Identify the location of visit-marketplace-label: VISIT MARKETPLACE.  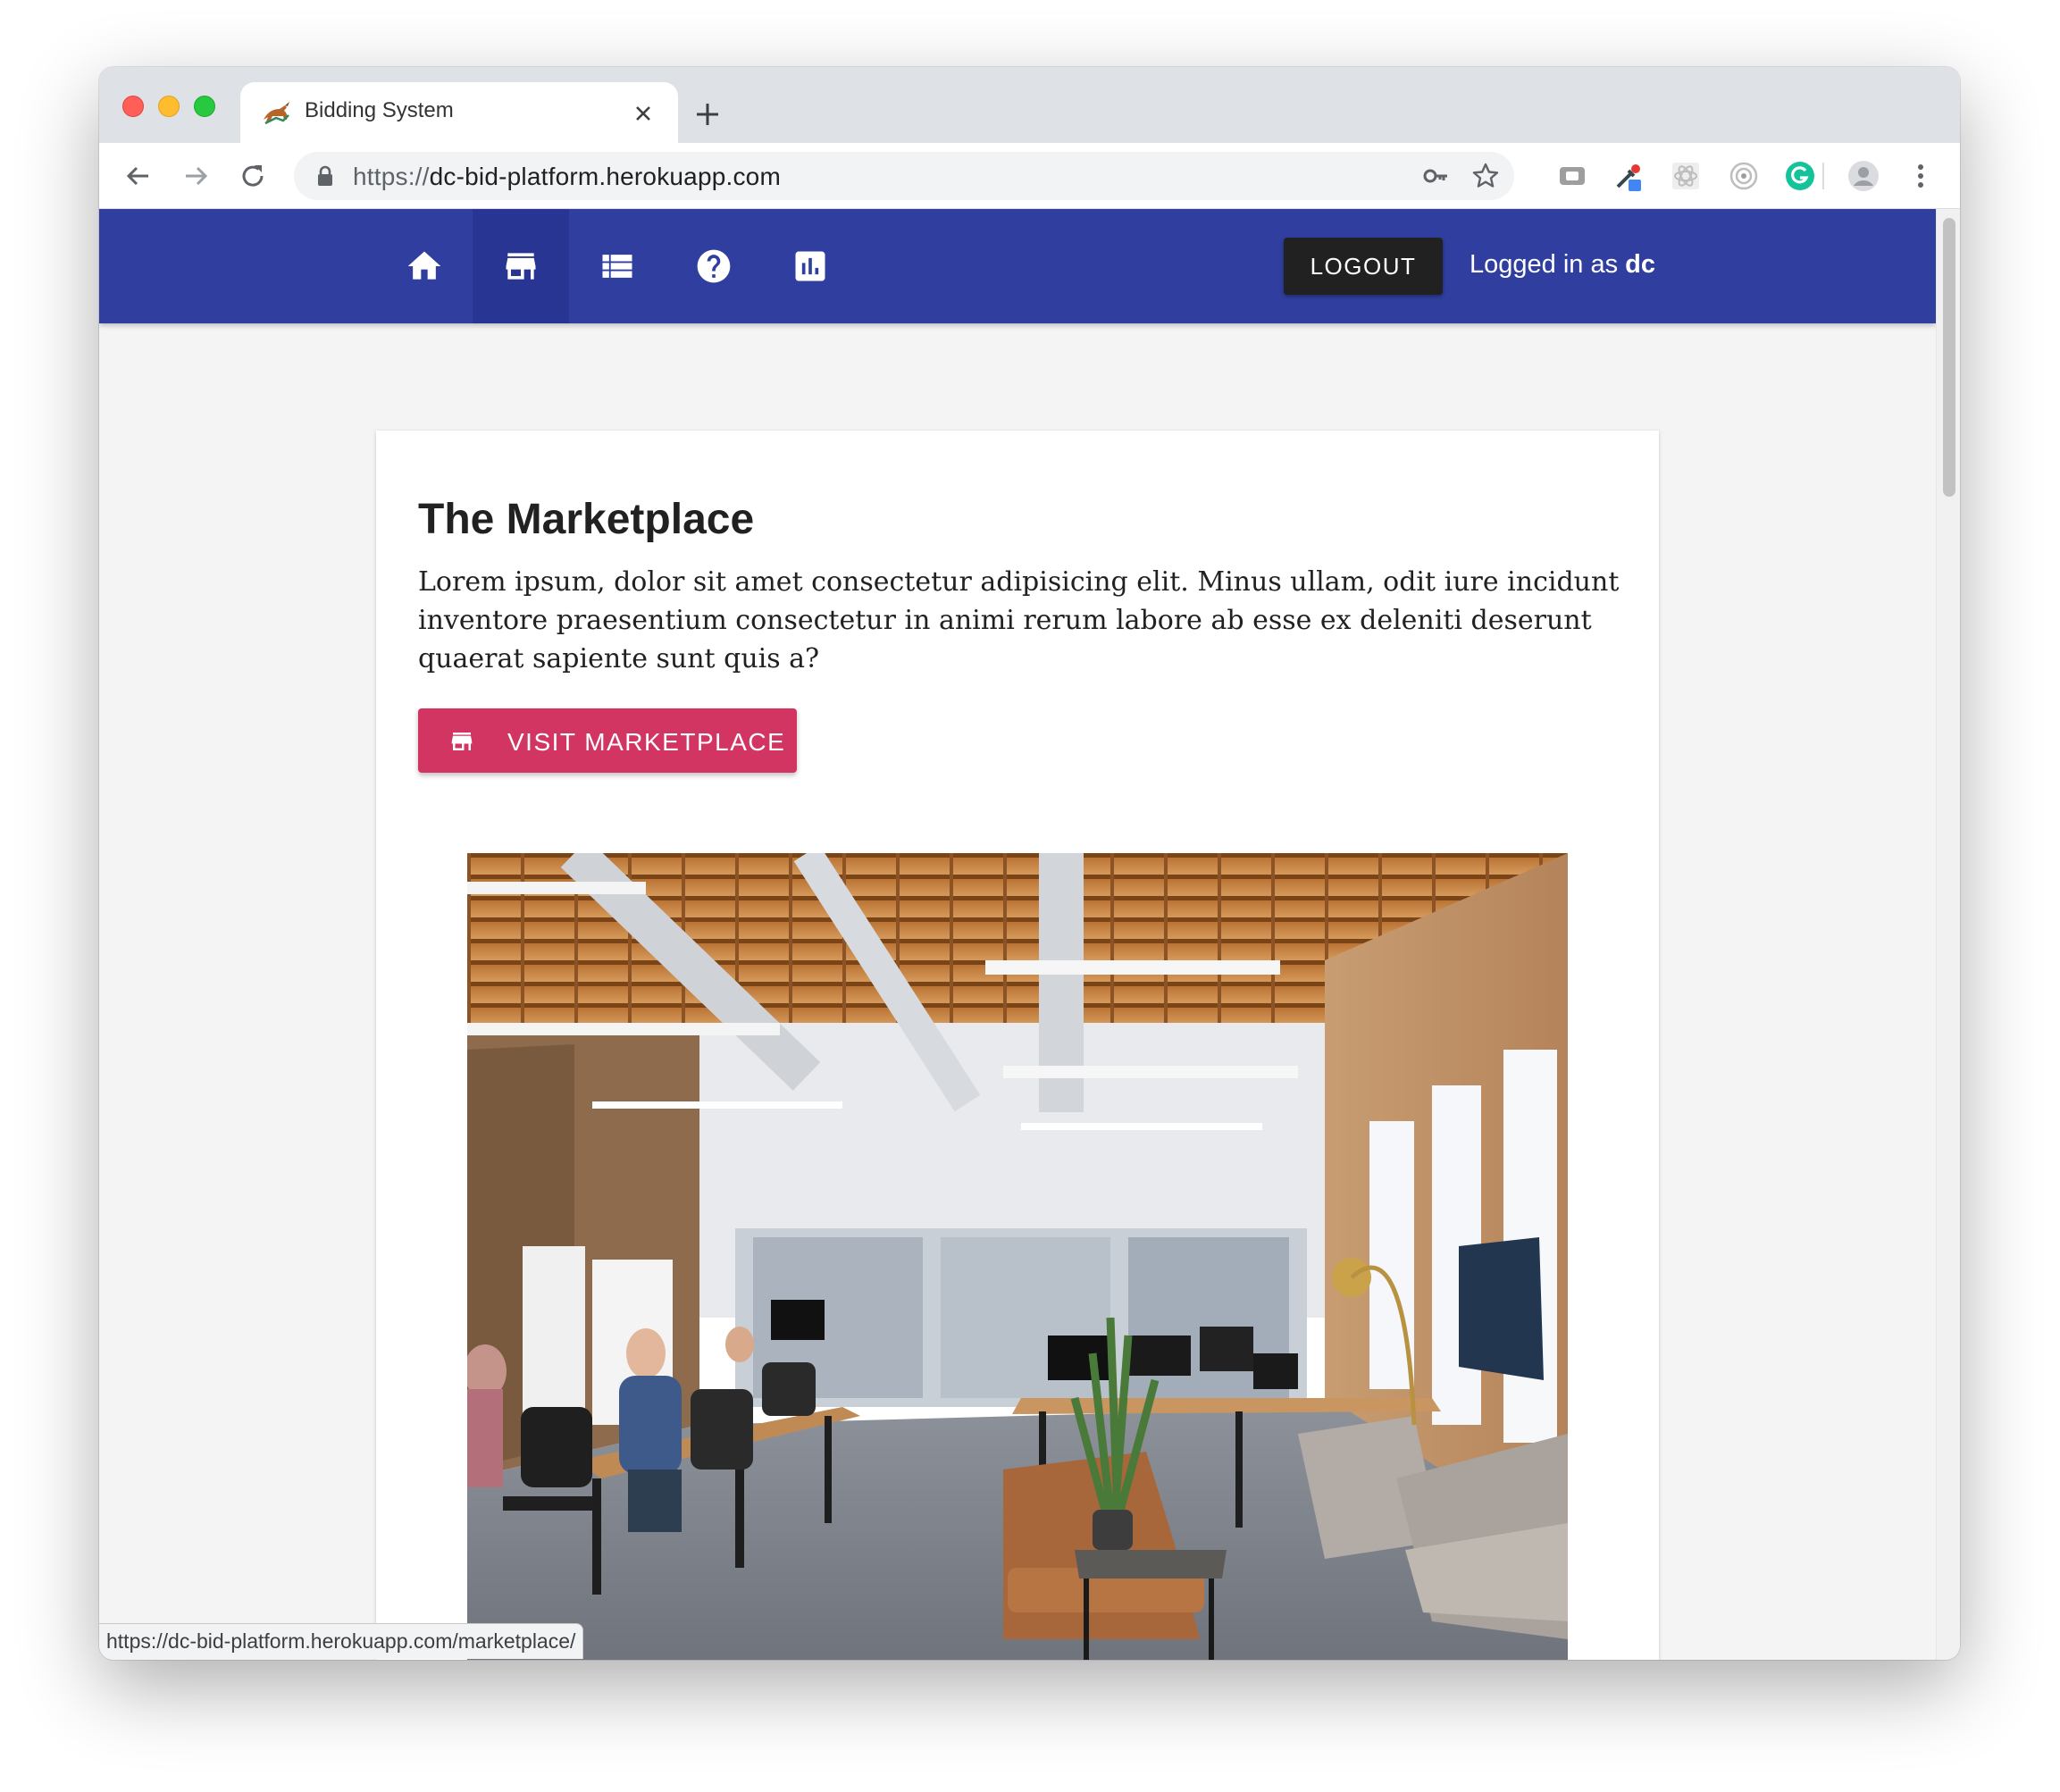
(646, 742).